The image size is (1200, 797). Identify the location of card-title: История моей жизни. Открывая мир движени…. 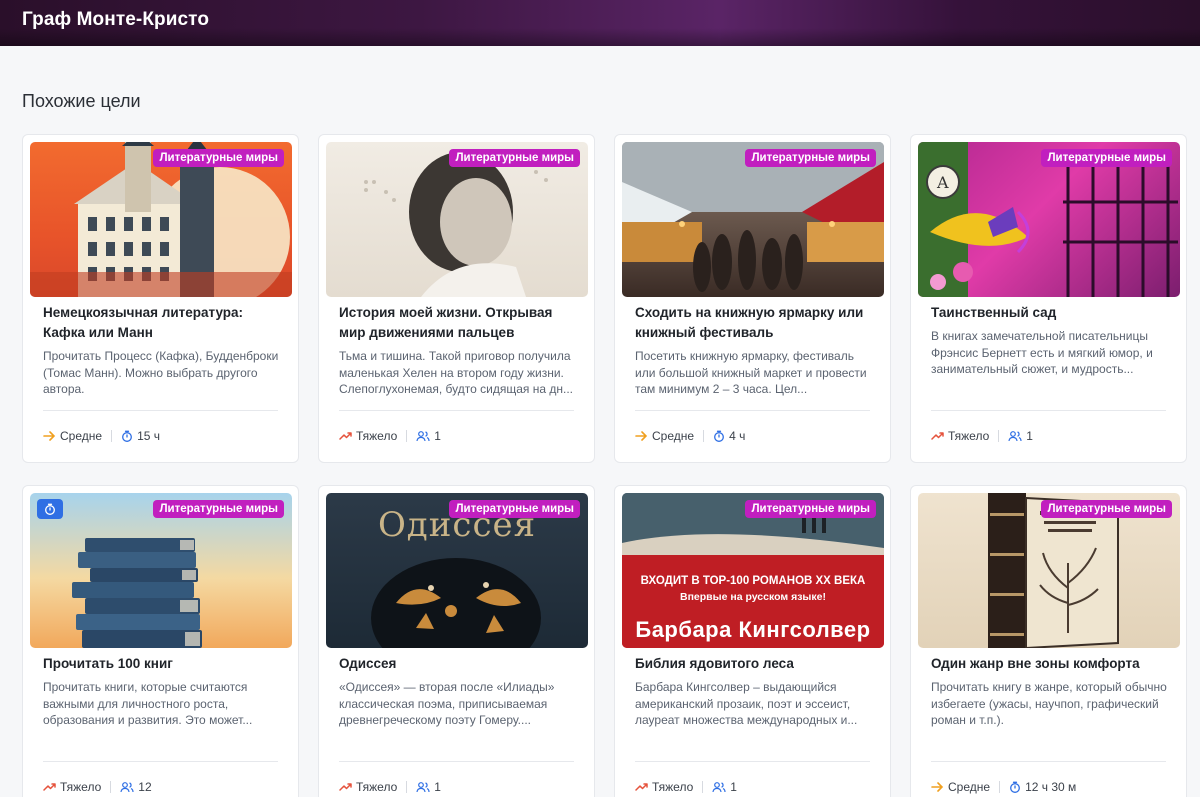
(446, 322).